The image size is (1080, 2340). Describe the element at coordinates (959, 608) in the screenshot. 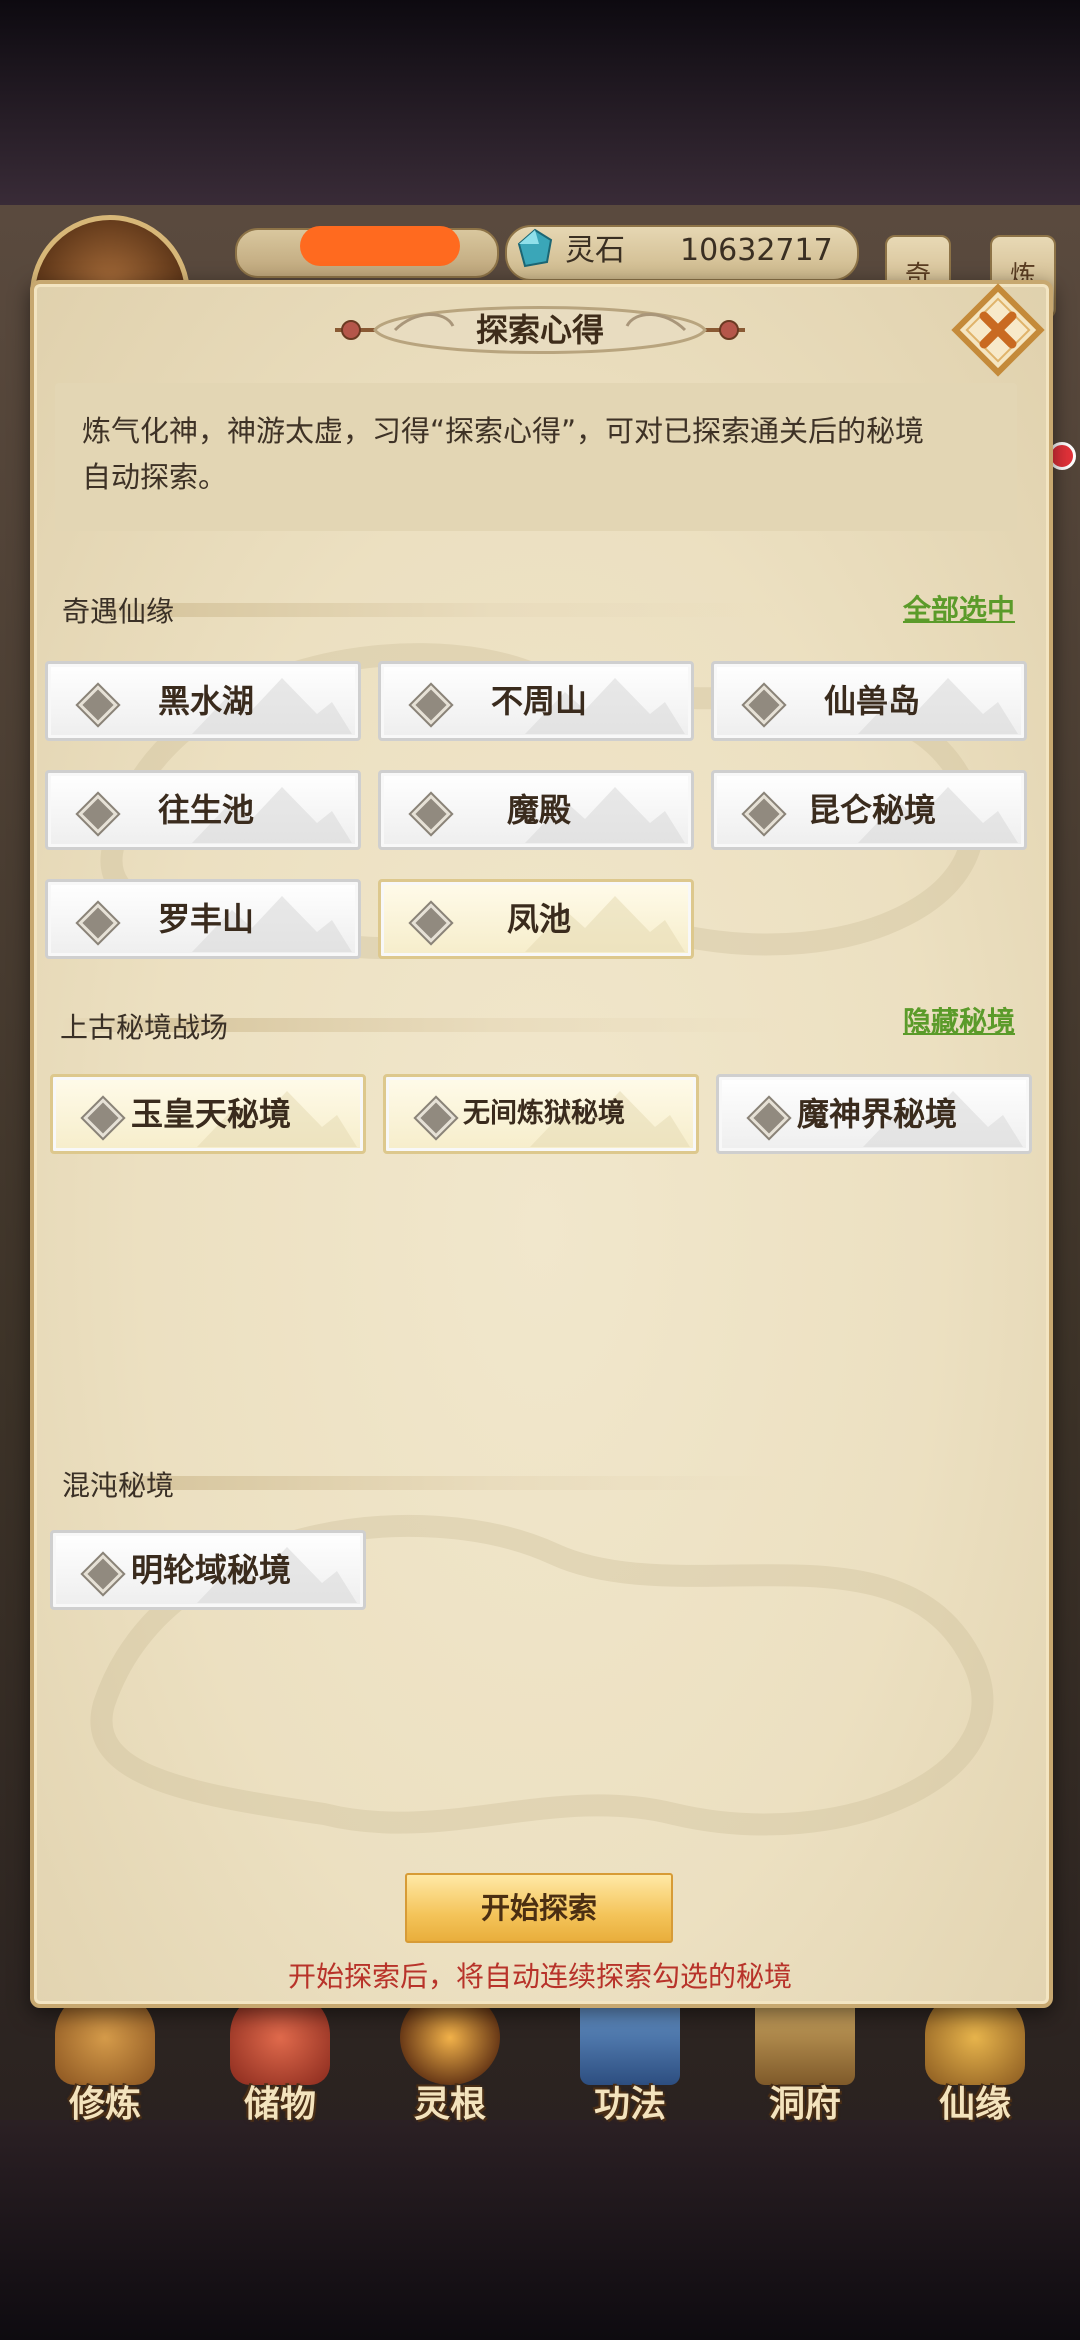

I see `select-all-link: 全部选中` at that location.